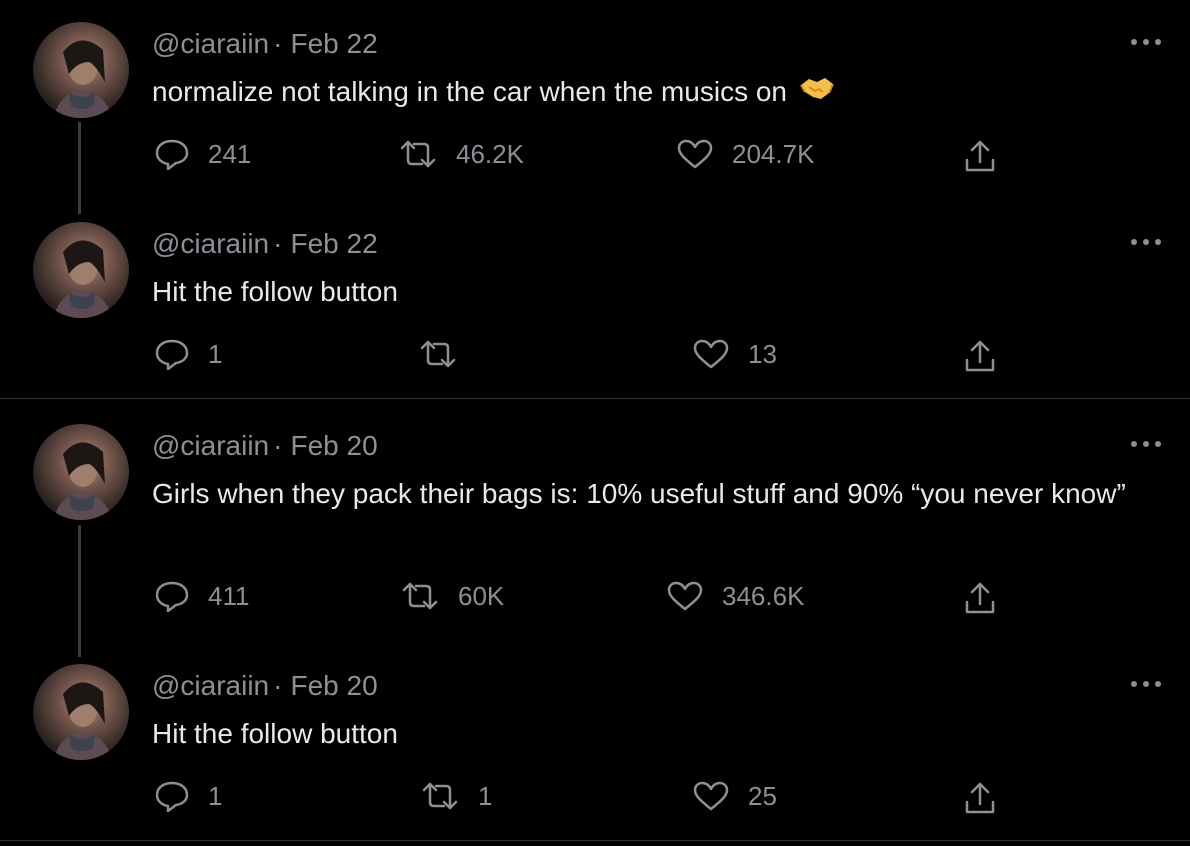 The height and width of the screenshot is (846, 1190). I want to click on reply-count: 241, so click(230, 153).